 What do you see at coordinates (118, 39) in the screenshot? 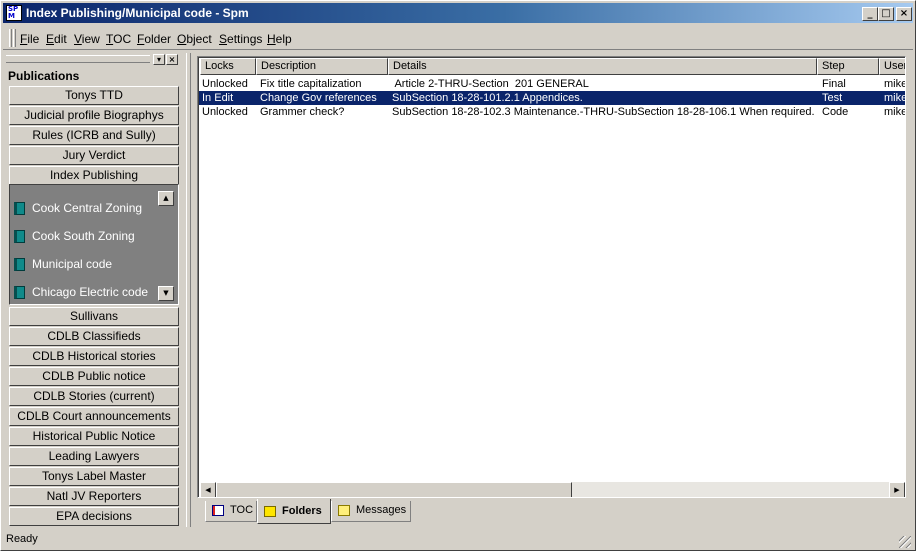
I see `menu-toc: TOC` at bounding box center [118, 39].